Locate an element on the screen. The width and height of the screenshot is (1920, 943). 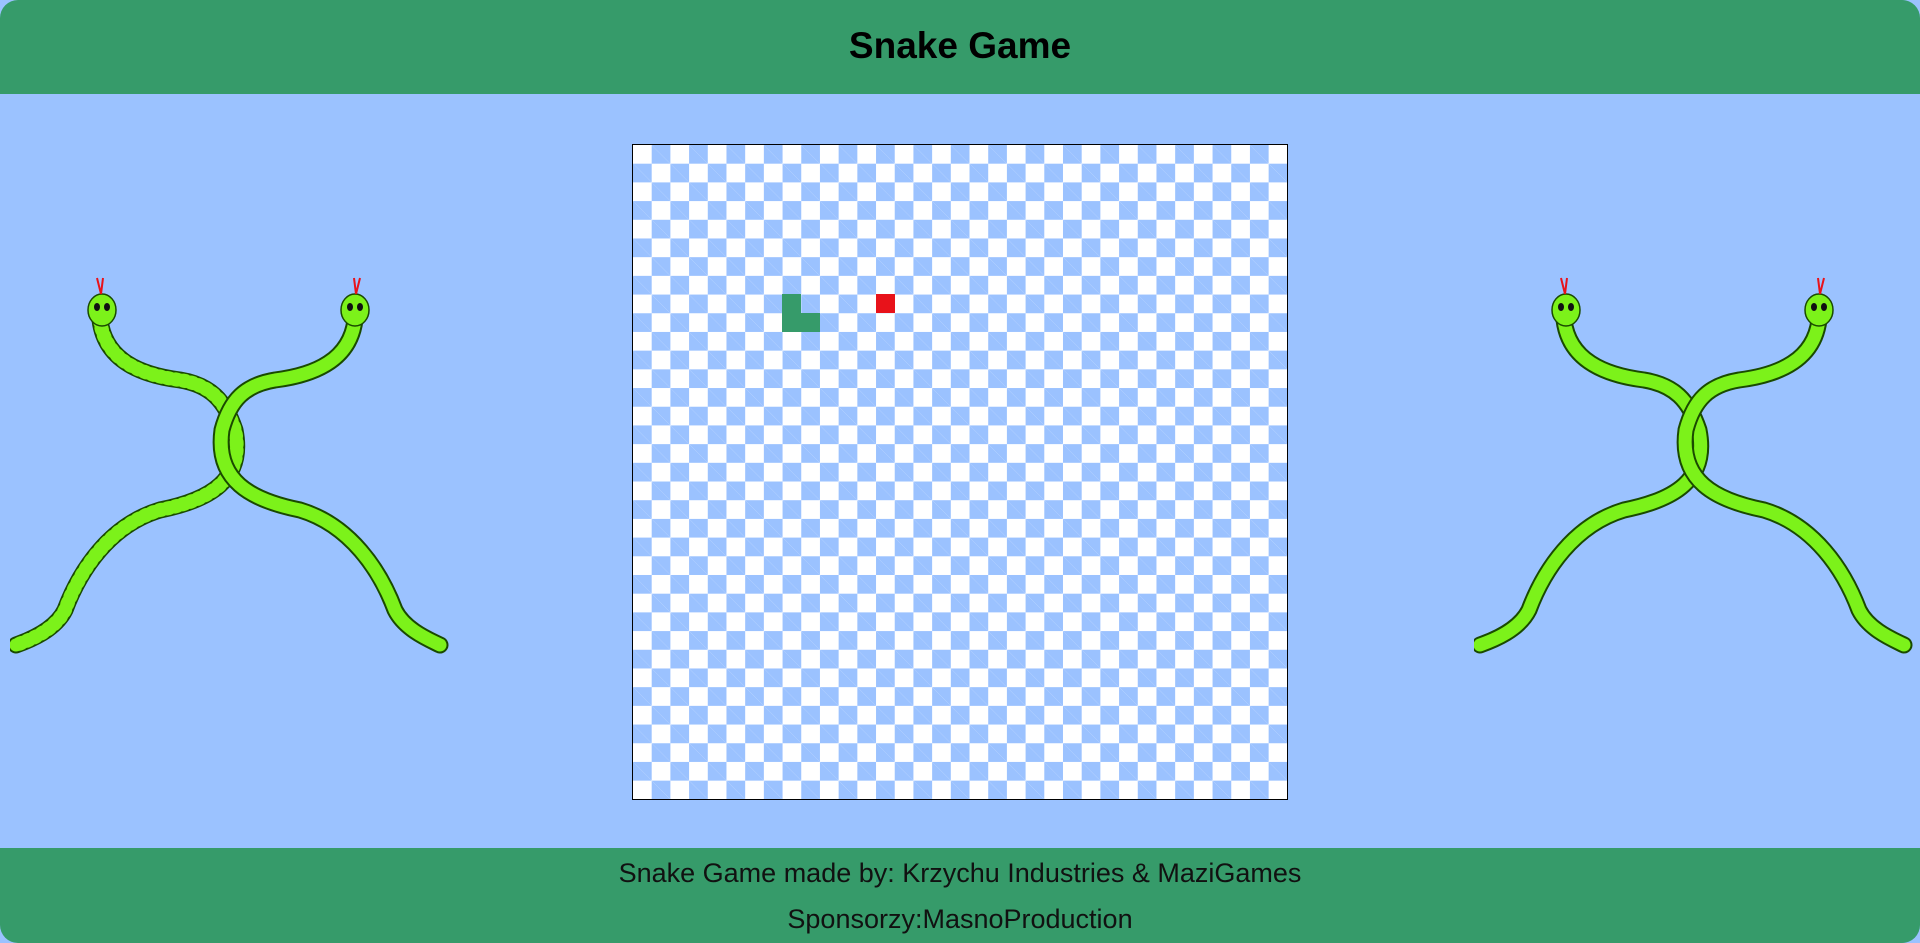
header-bar: Snake Game is located at coordinates (960, 47).